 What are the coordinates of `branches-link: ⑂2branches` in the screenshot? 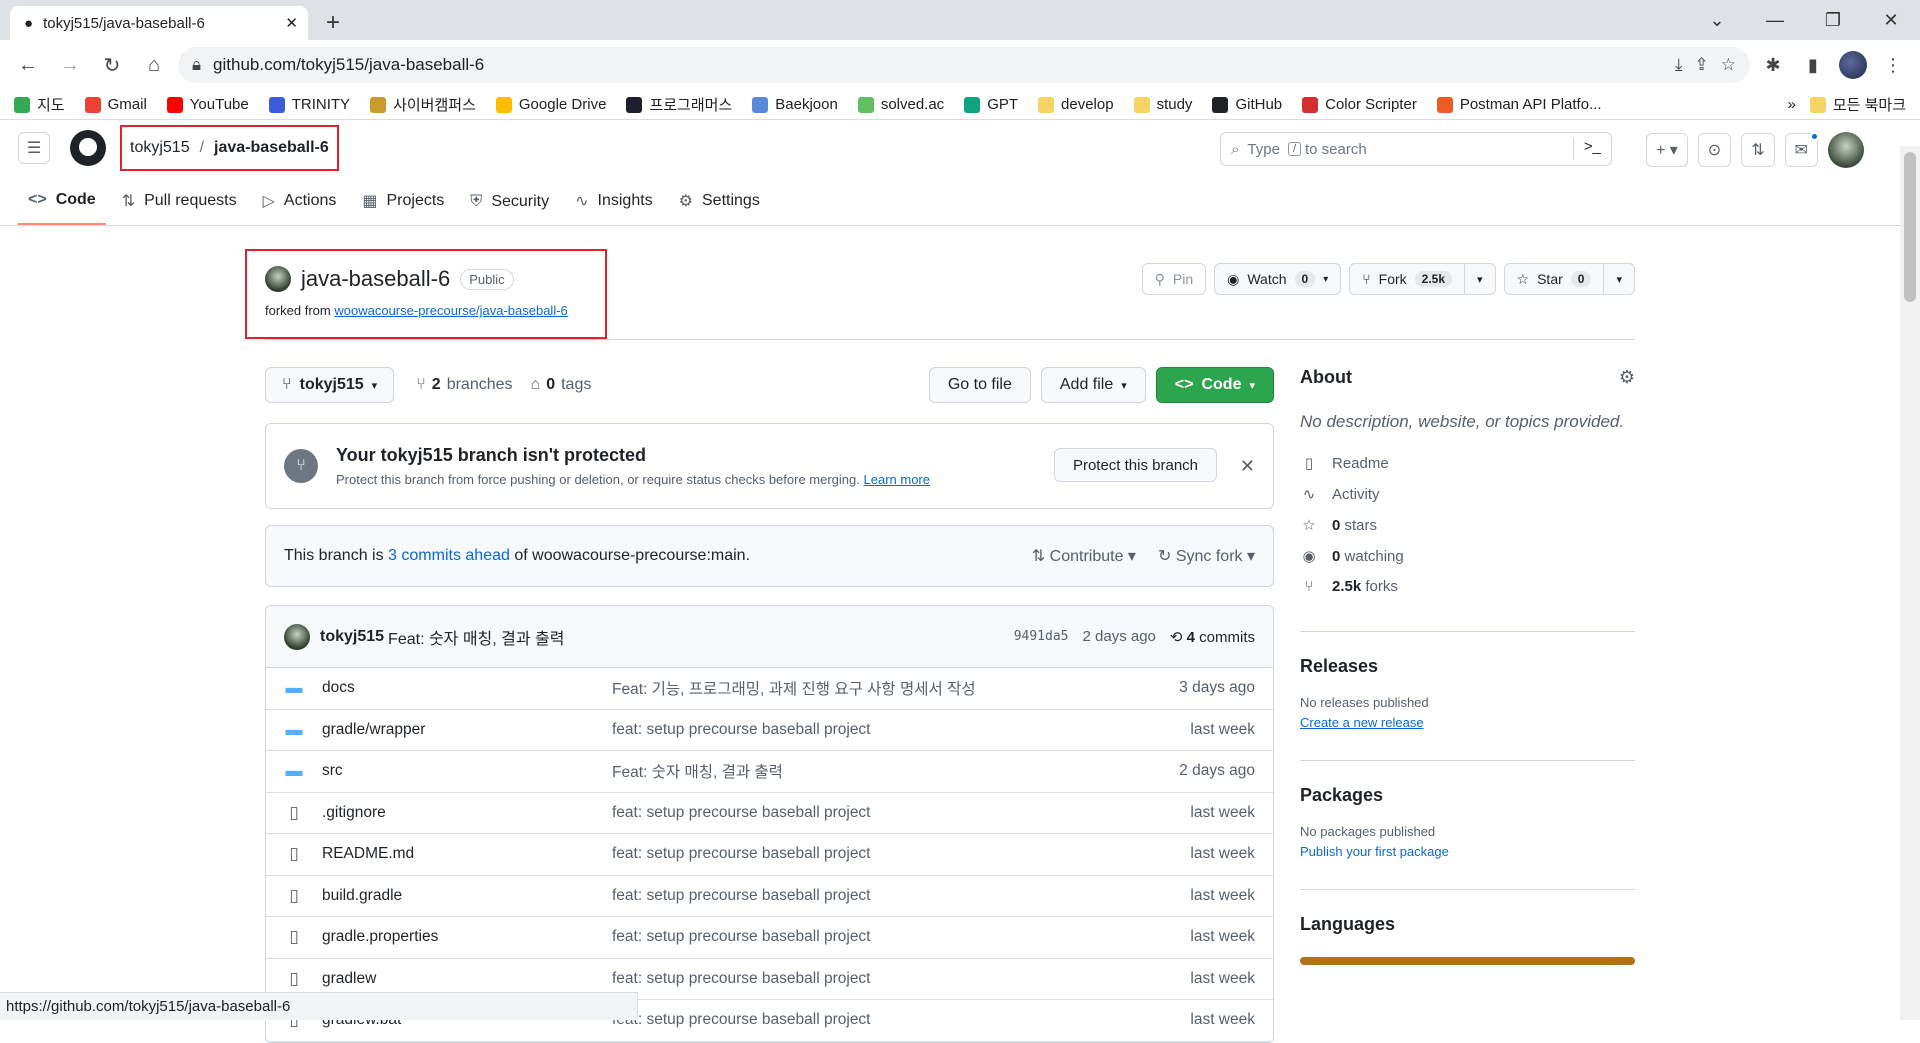 It's located at (464, 385).